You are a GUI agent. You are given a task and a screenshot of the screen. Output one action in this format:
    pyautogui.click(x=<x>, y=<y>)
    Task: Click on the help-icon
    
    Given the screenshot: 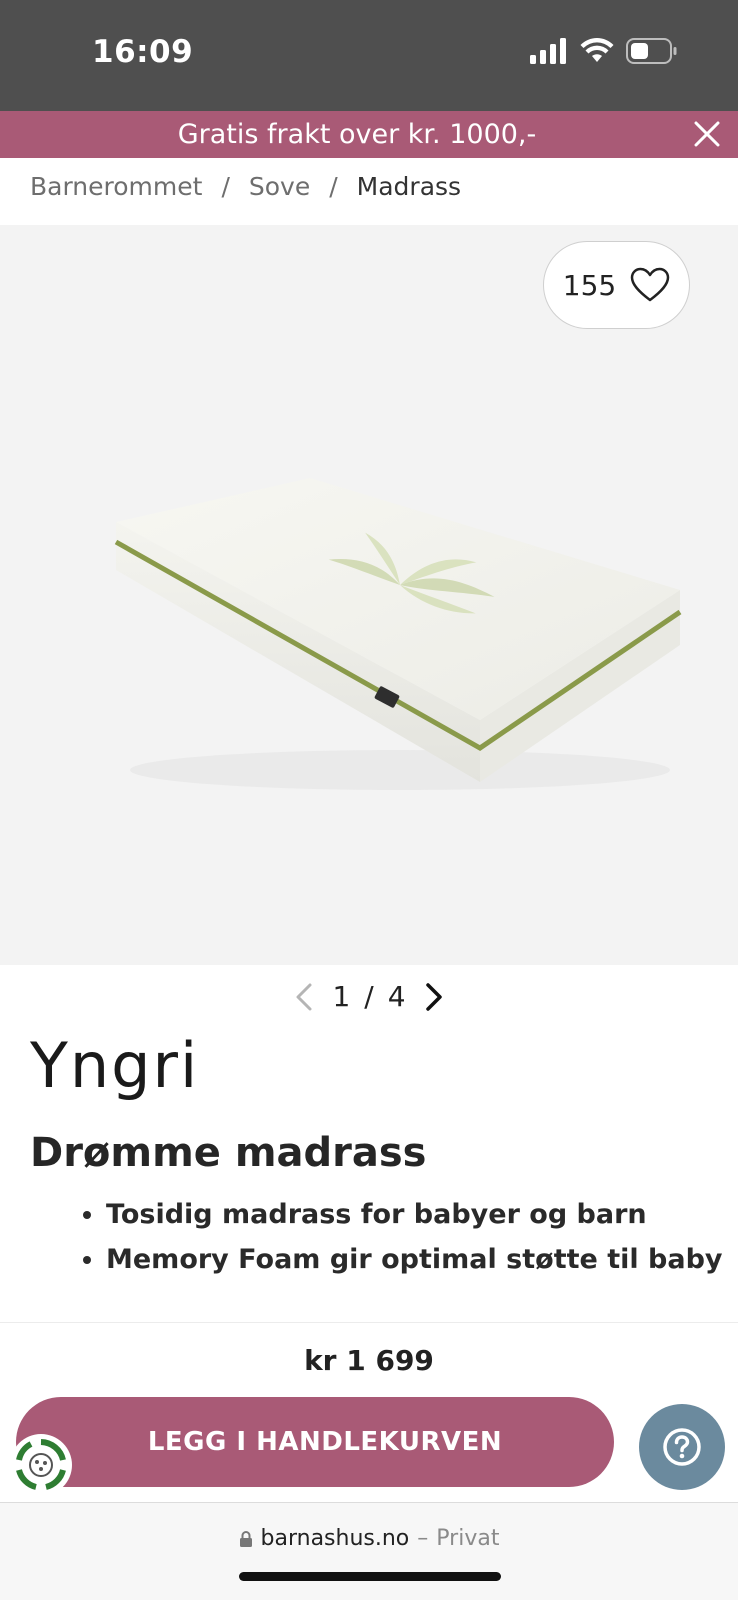 What is the action you would take?
    pyautogui.click(x=682, y=1447)
    